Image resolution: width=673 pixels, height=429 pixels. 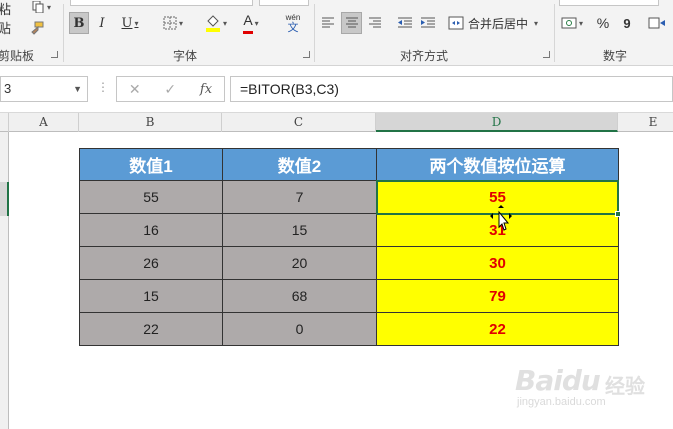 I want to click on cell-value2: 0, so click(x=299, y=329).